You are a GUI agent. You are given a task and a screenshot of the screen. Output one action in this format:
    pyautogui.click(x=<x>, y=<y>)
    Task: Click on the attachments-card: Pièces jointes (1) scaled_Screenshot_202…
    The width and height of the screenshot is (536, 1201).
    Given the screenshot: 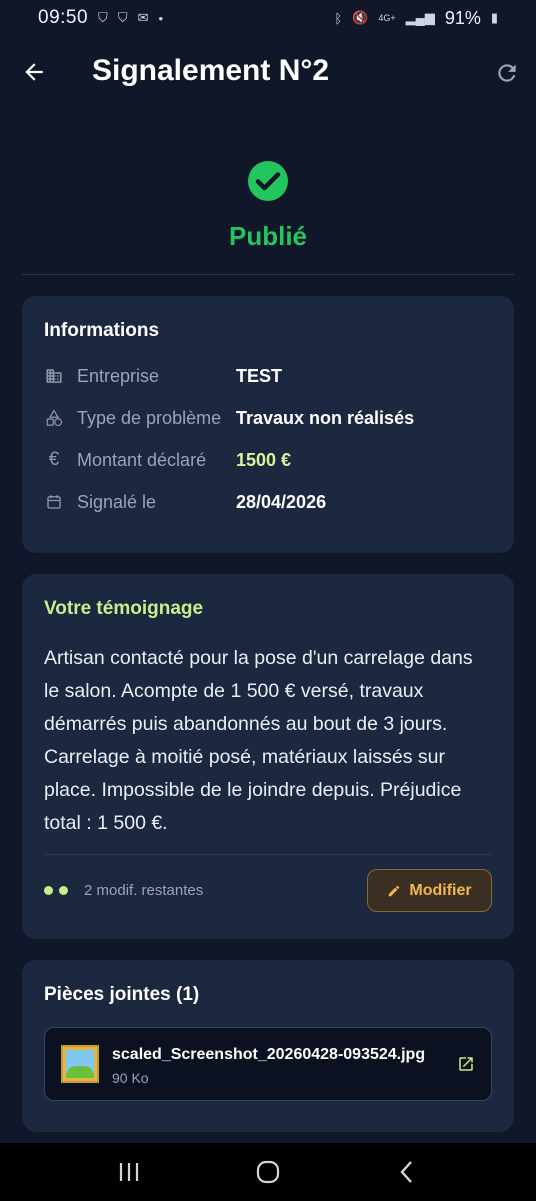 What is the action you would take?
    pyautogui.click(x=268, y=1046)
    